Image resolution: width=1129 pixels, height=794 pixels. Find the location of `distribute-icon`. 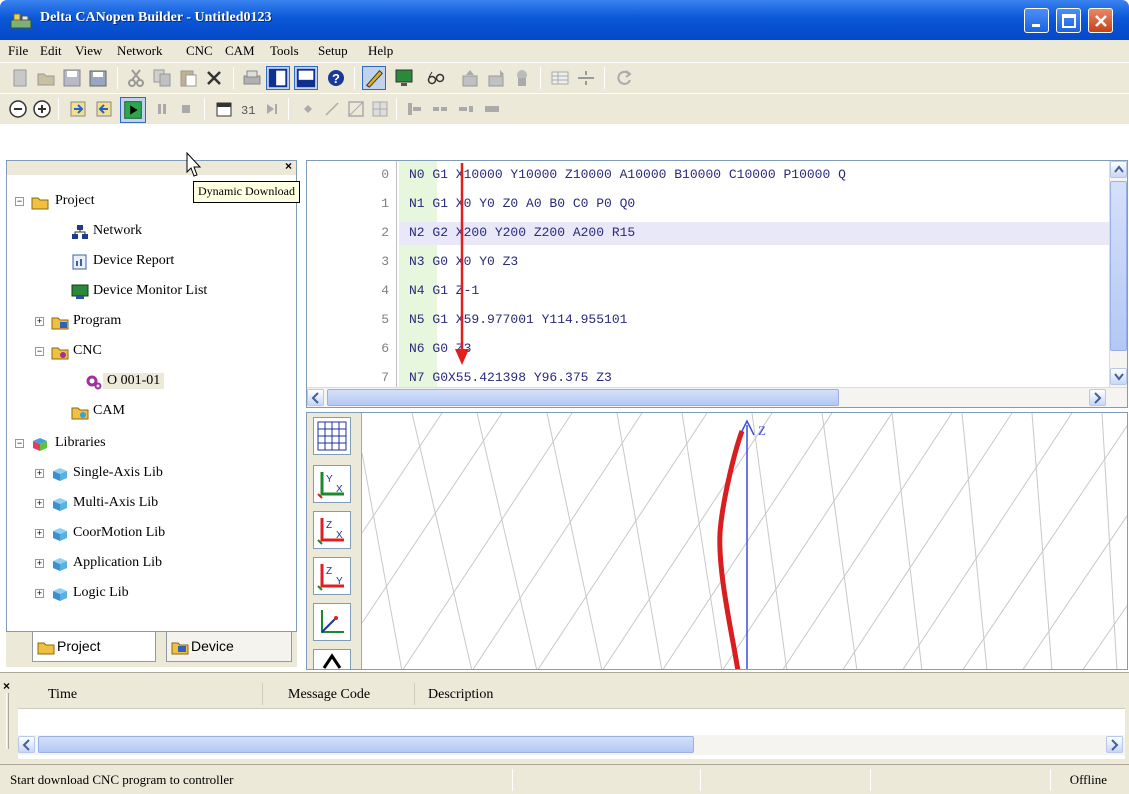

distribute-icon is located at coordinates (492, 109).